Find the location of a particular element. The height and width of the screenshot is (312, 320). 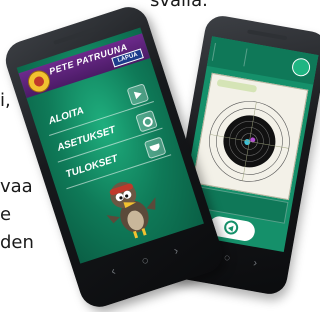

back-arrow-icon is located at coordinates (231, 227).